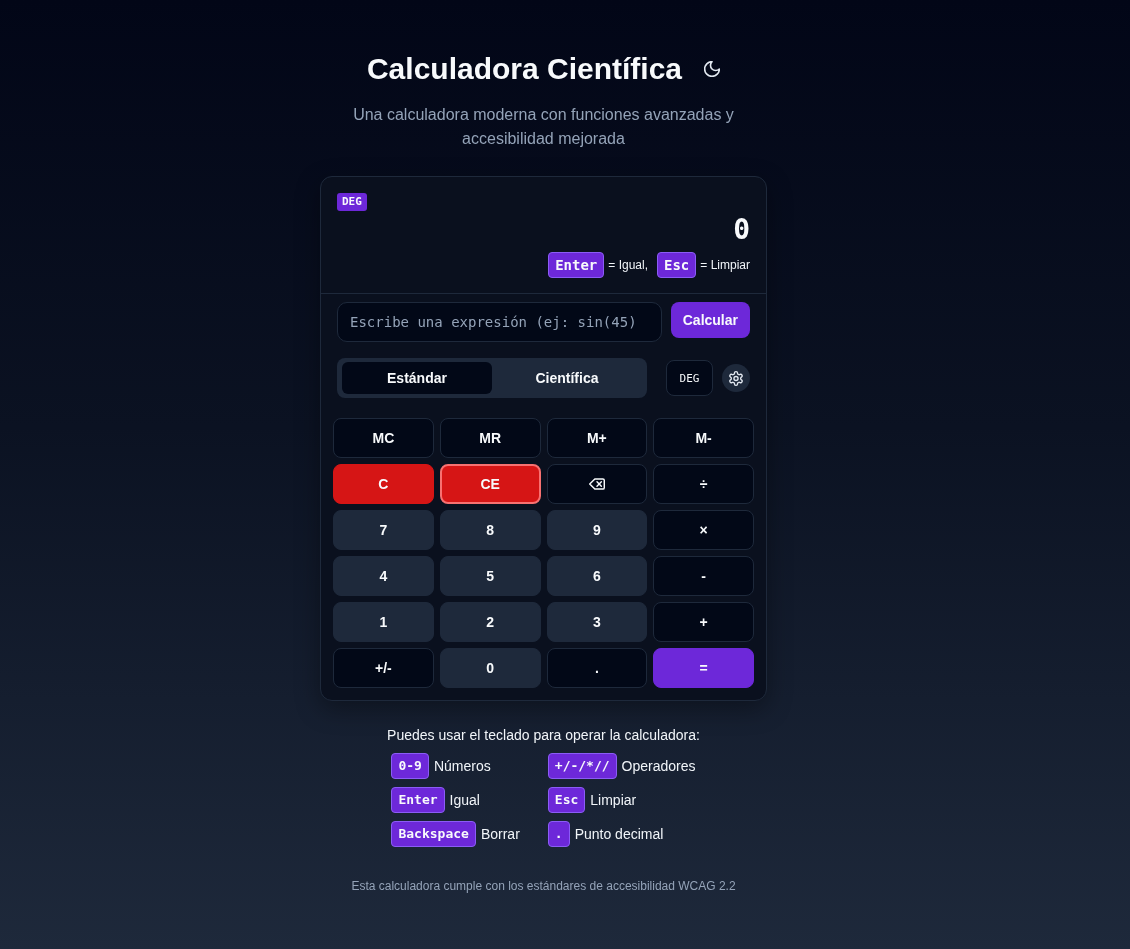 This screenshot has width=1130, height=949. Describe the element at coordinates (352, 202) in the screenshot. I see `angle-mode-badge: DEG` at that location.